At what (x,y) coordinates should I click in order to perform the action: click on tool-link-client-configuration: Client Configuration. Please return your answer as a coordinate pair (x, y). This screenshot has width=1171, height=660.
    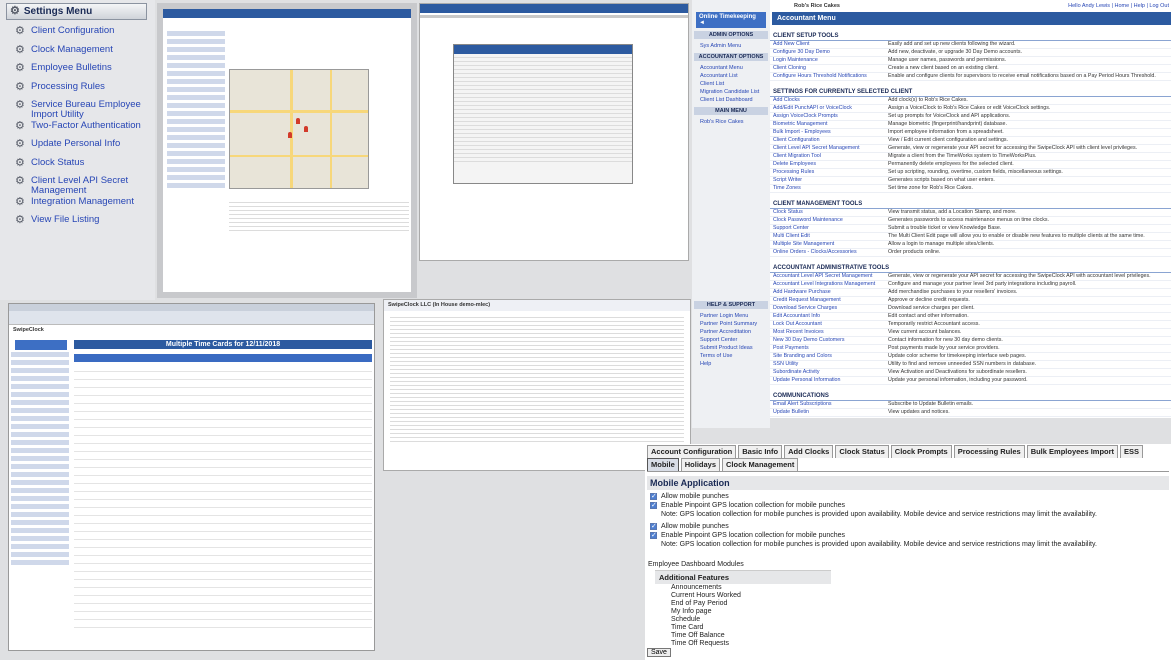
    Looking at the image, I should click on (829, 140).